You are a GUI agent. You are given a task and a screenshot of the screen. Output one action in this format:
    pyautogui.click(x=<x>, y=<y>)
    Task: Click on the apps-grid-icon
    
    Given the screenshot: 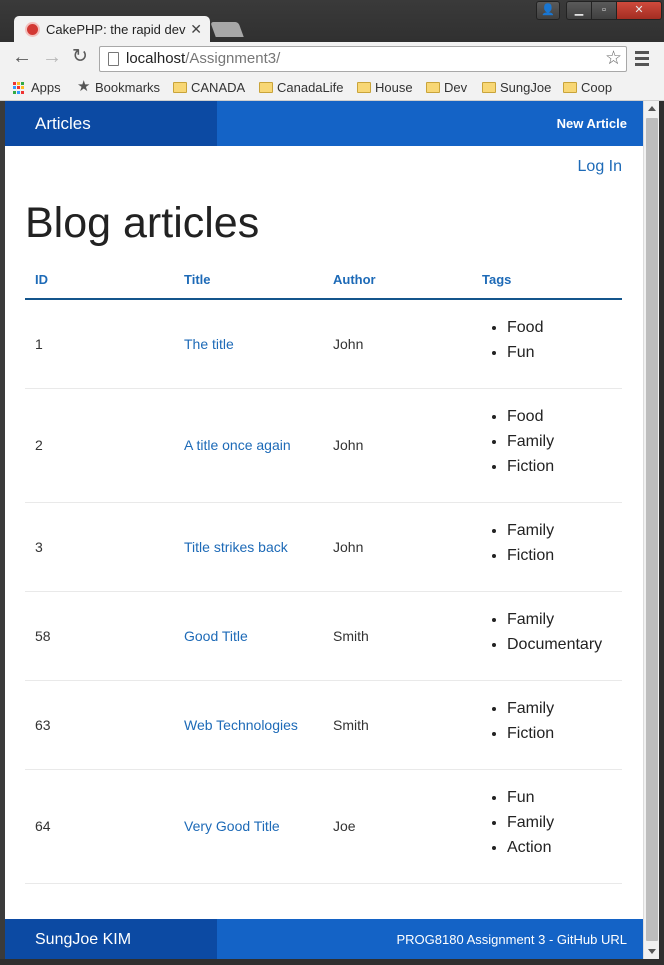 What is the action you would take?
    pyautogui.click(x=19, y=88)
    